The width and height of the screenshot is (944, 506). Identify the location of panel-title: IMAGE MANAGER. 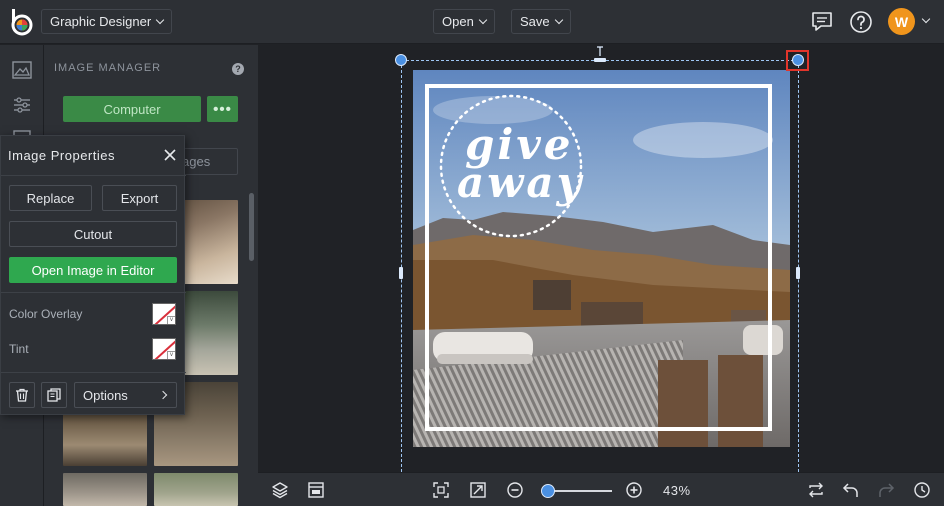
(108, 68).